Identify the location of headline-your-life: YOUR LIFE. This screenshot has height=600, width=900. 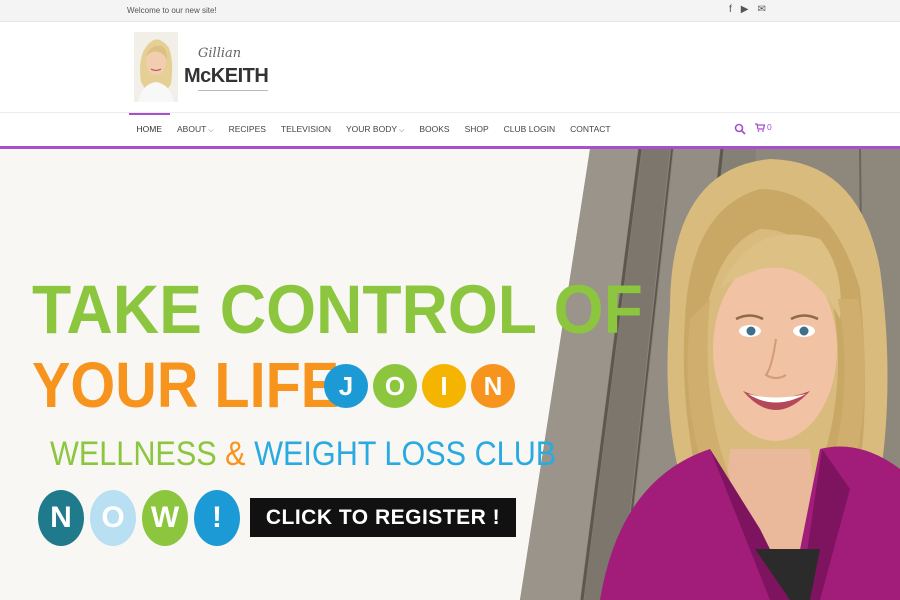
(186, 385).